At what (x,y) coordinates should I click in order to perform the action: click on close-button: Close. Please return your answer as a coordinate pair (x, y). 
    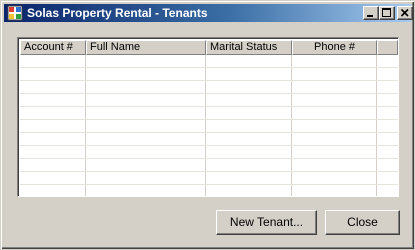
    Looking at the image, I should click on (362, 222).